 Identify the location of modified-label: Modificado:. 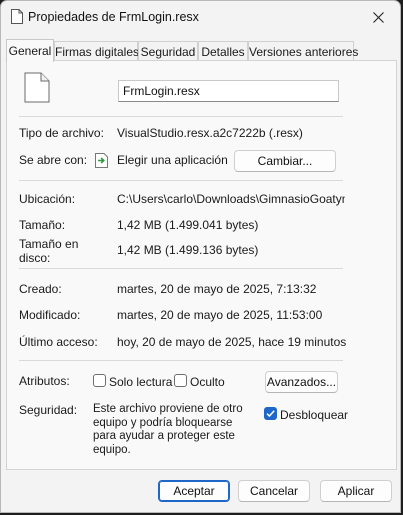
(50, 315).